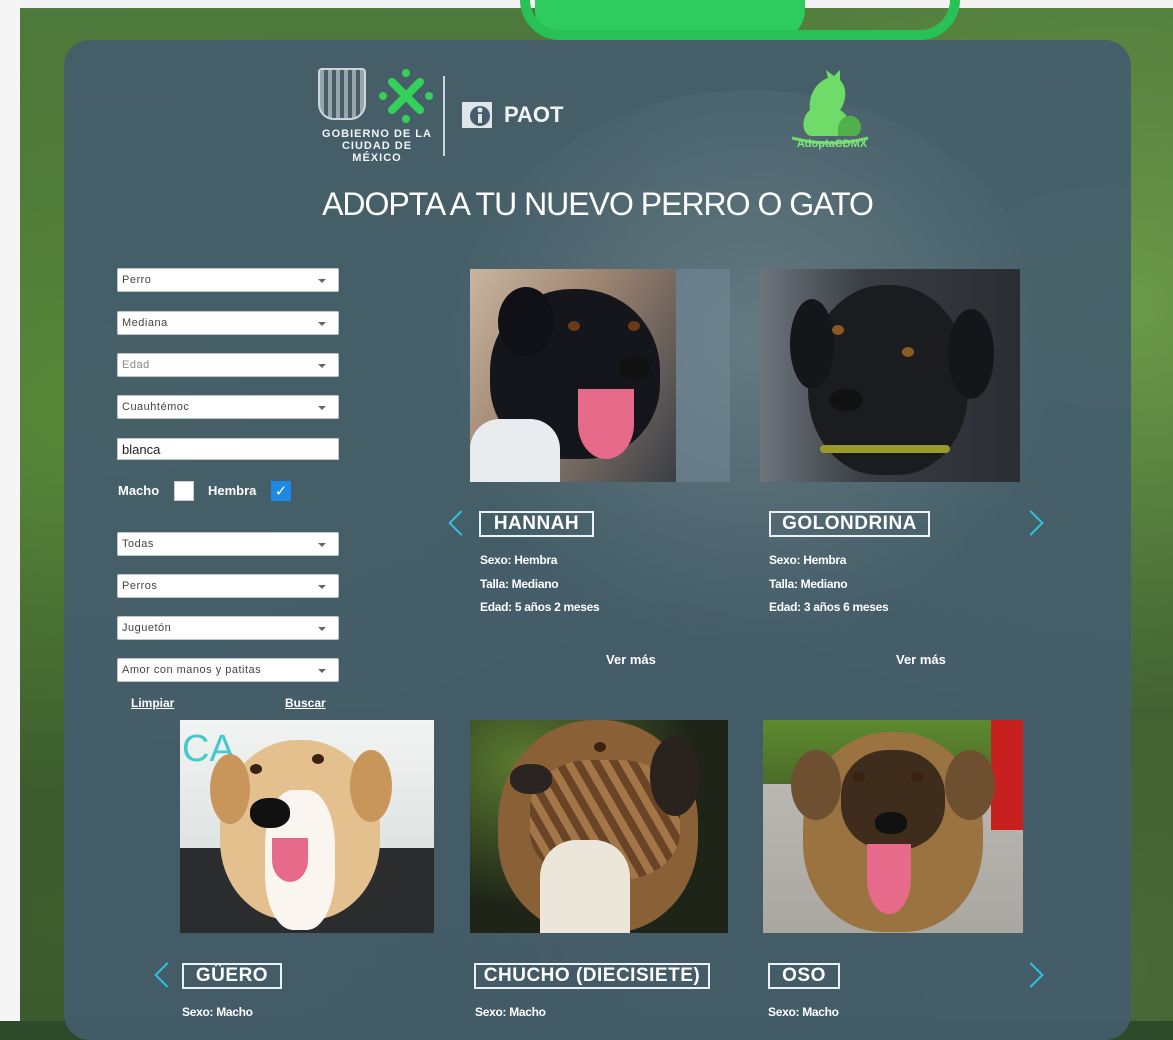 The width and height of the screenshot is (1173, 1040). I want to click on adoptacdmx-label: AdoptaCDMX, so click(832, 144).